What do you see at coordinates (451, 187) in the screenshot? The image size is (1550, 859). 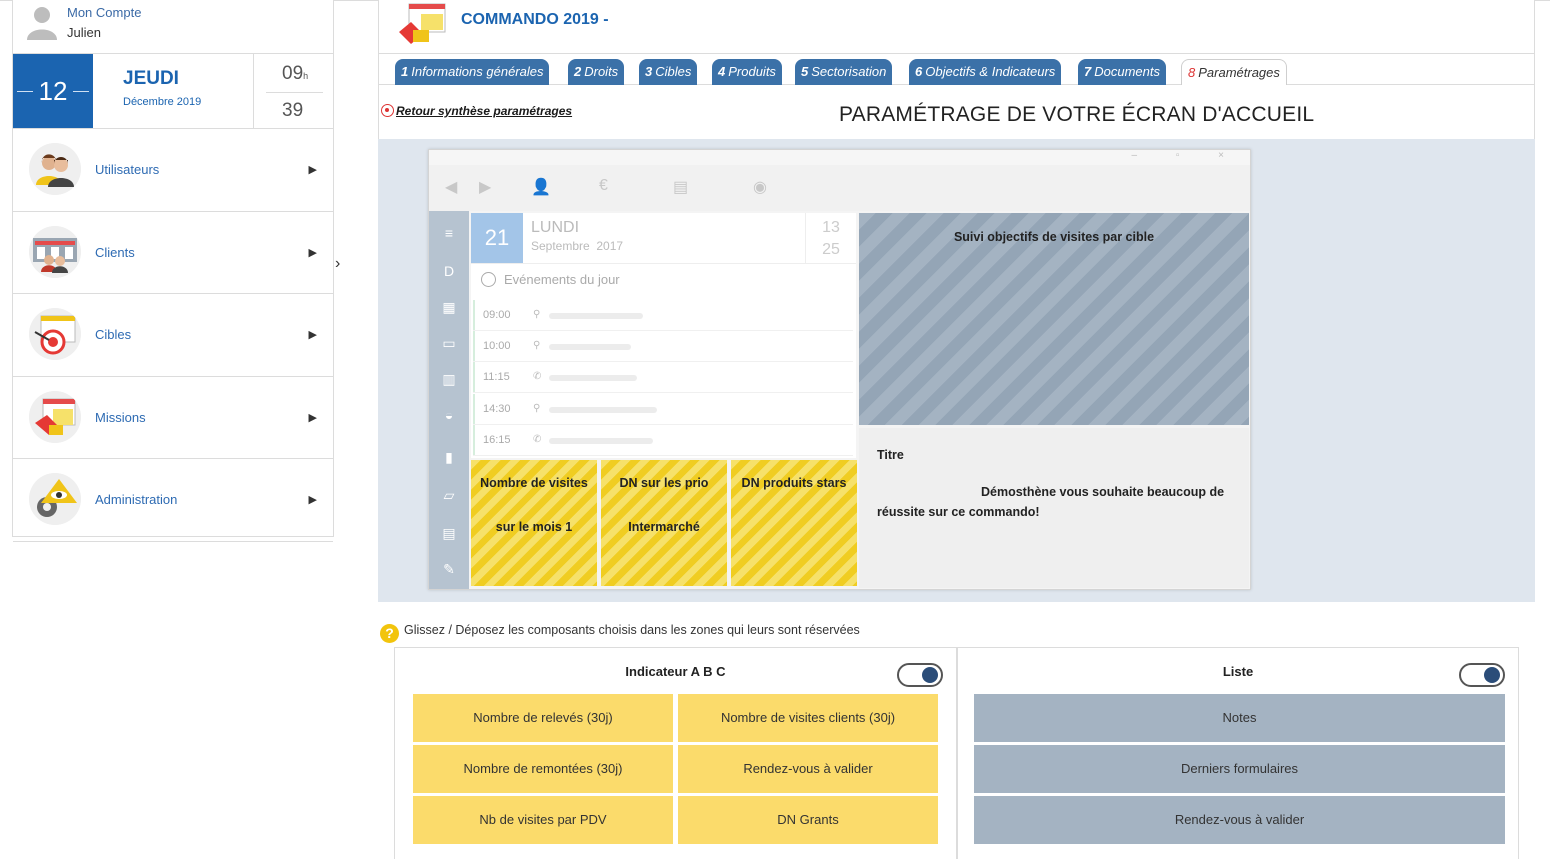 I see `back-circle-icon: ◀` at bounding box center [451, 187].